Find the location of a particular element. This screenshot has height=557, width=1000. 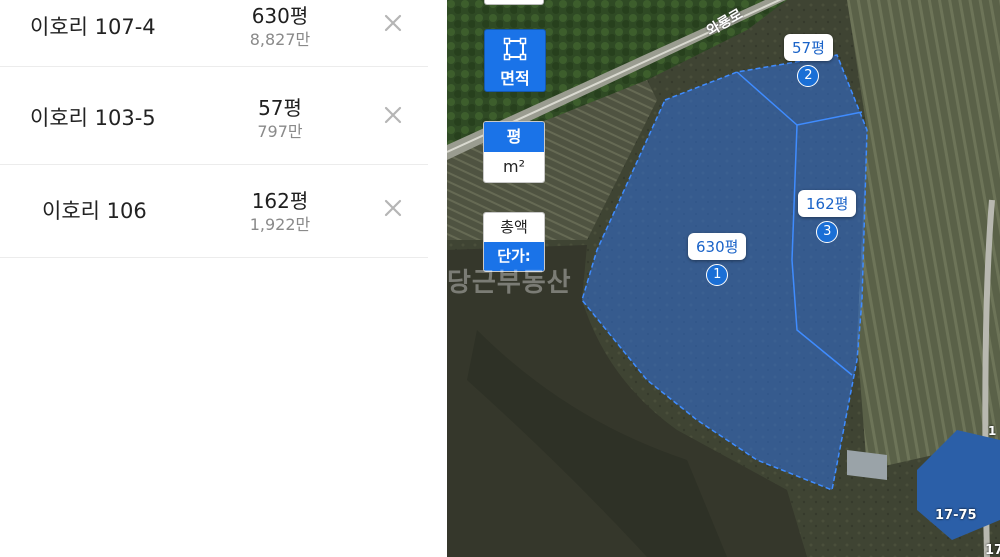

parcel-price: 797만 is located at coordinates (280, 131).